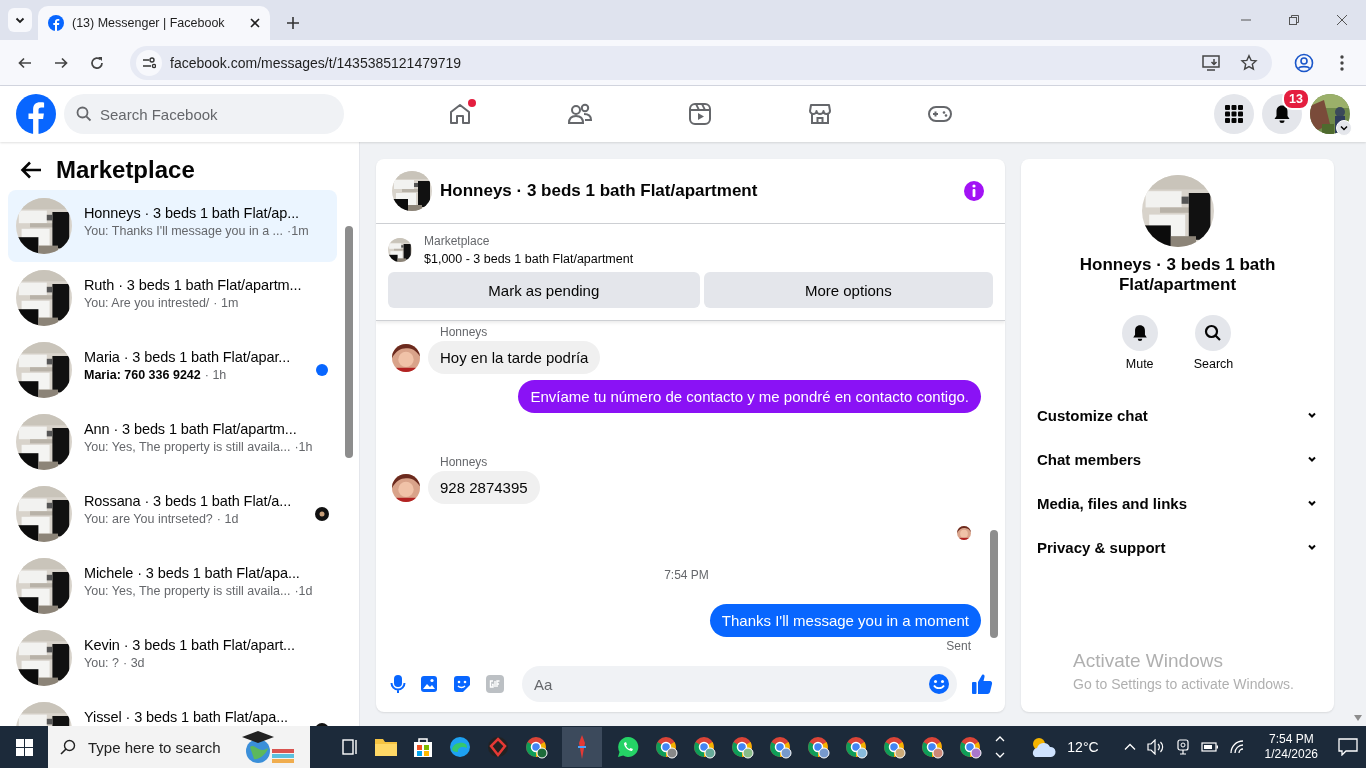  Describe the element at coordinates (148, 519) in the screenshot. I see `message-preview: You: are You intrseted?` at that location.